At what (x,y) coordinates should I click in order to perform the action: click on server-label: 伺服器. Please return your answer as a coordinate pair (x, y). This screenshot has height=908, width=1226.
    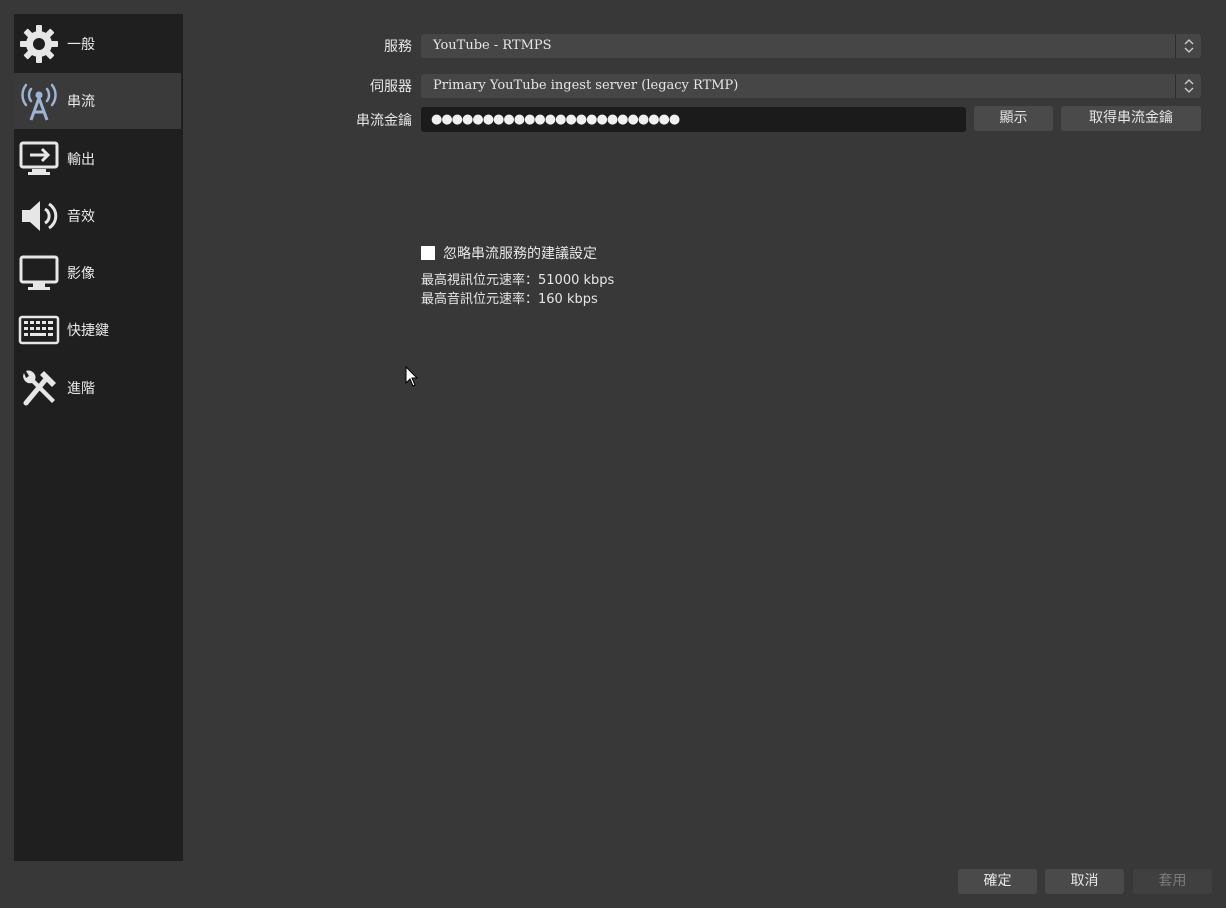
    Looking at the image, I should click on (391, 87).